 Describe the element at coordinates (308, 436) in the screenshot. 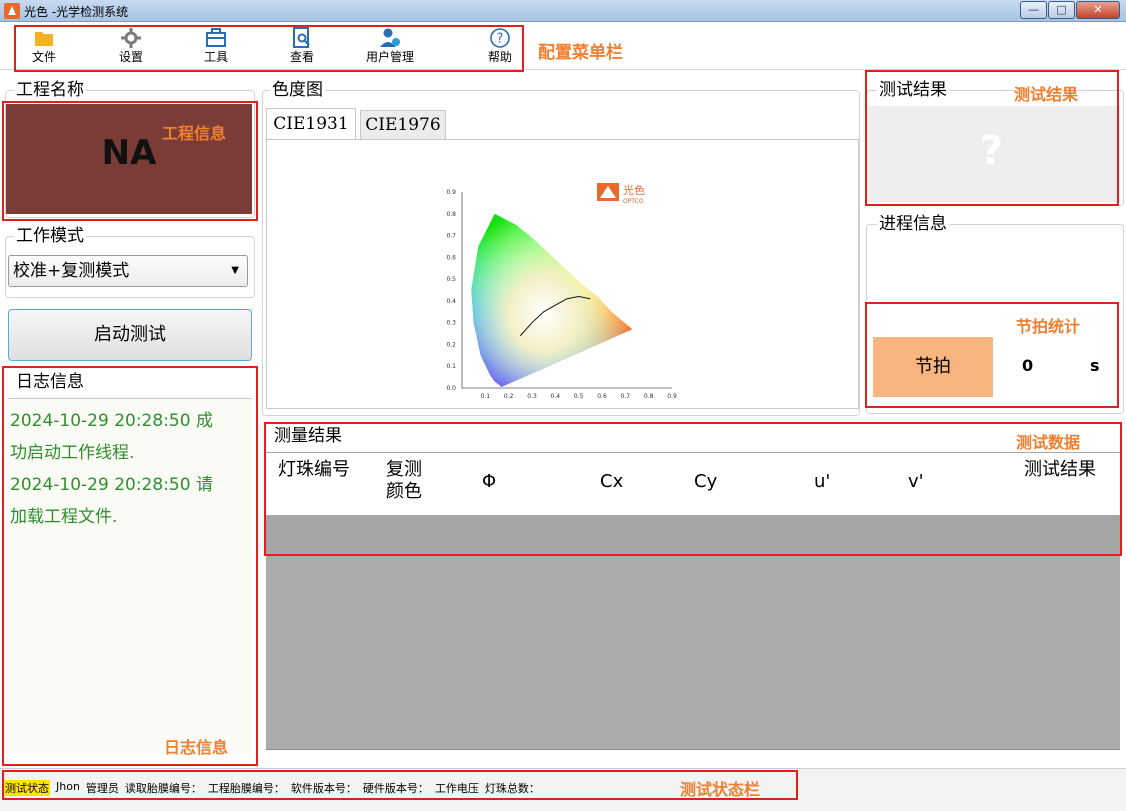

I see `measure-title: 测量结果` at that location.